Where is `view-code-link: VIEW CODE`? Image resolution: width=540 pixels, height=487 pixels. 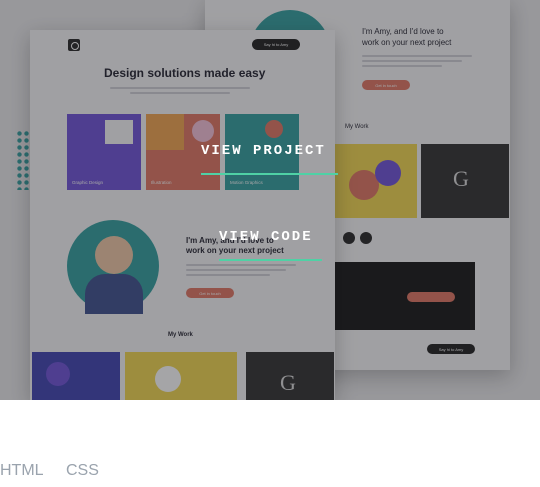 view-code-link: VIEW CODE is located at coordinates (266, 237).